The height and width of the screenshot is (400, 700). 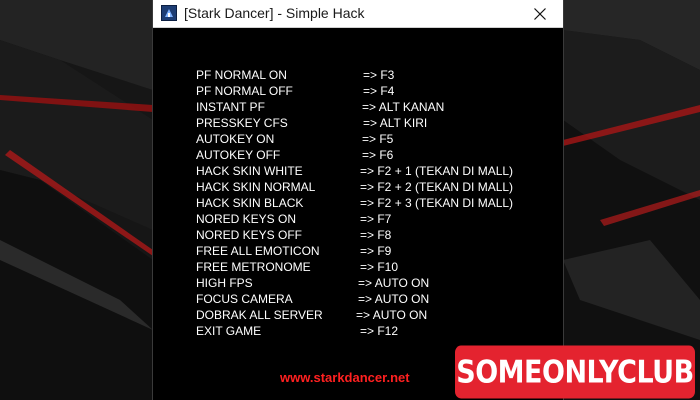 I want to click on close-button, so click(x=540, y=13).